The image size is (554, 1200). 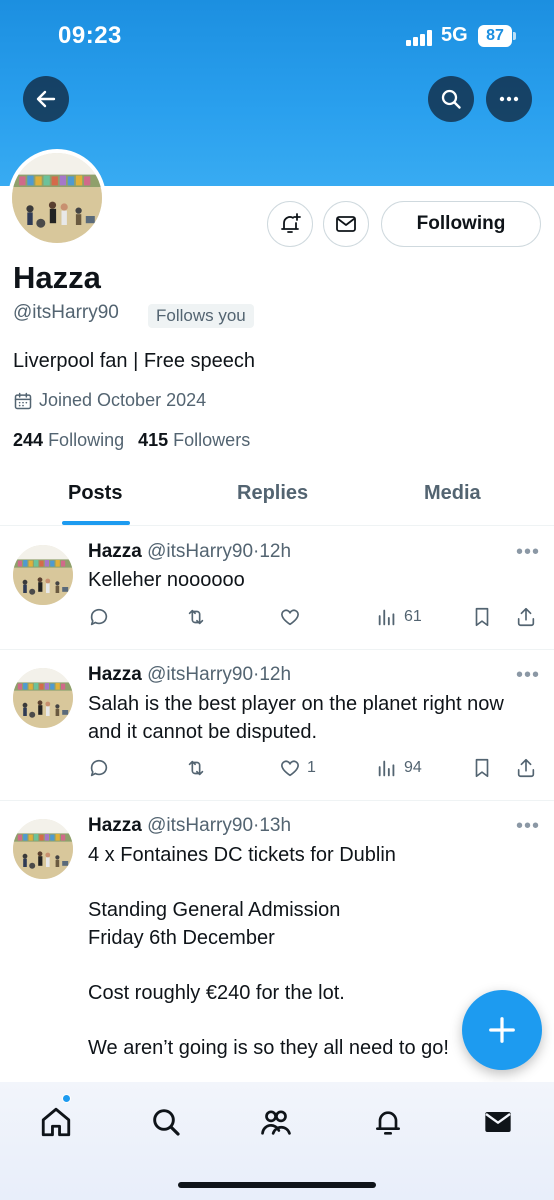 What do you see at coordinates (461, 224) in the screenshot?
I see `following-button: Following` at bounding box center [461, 224].